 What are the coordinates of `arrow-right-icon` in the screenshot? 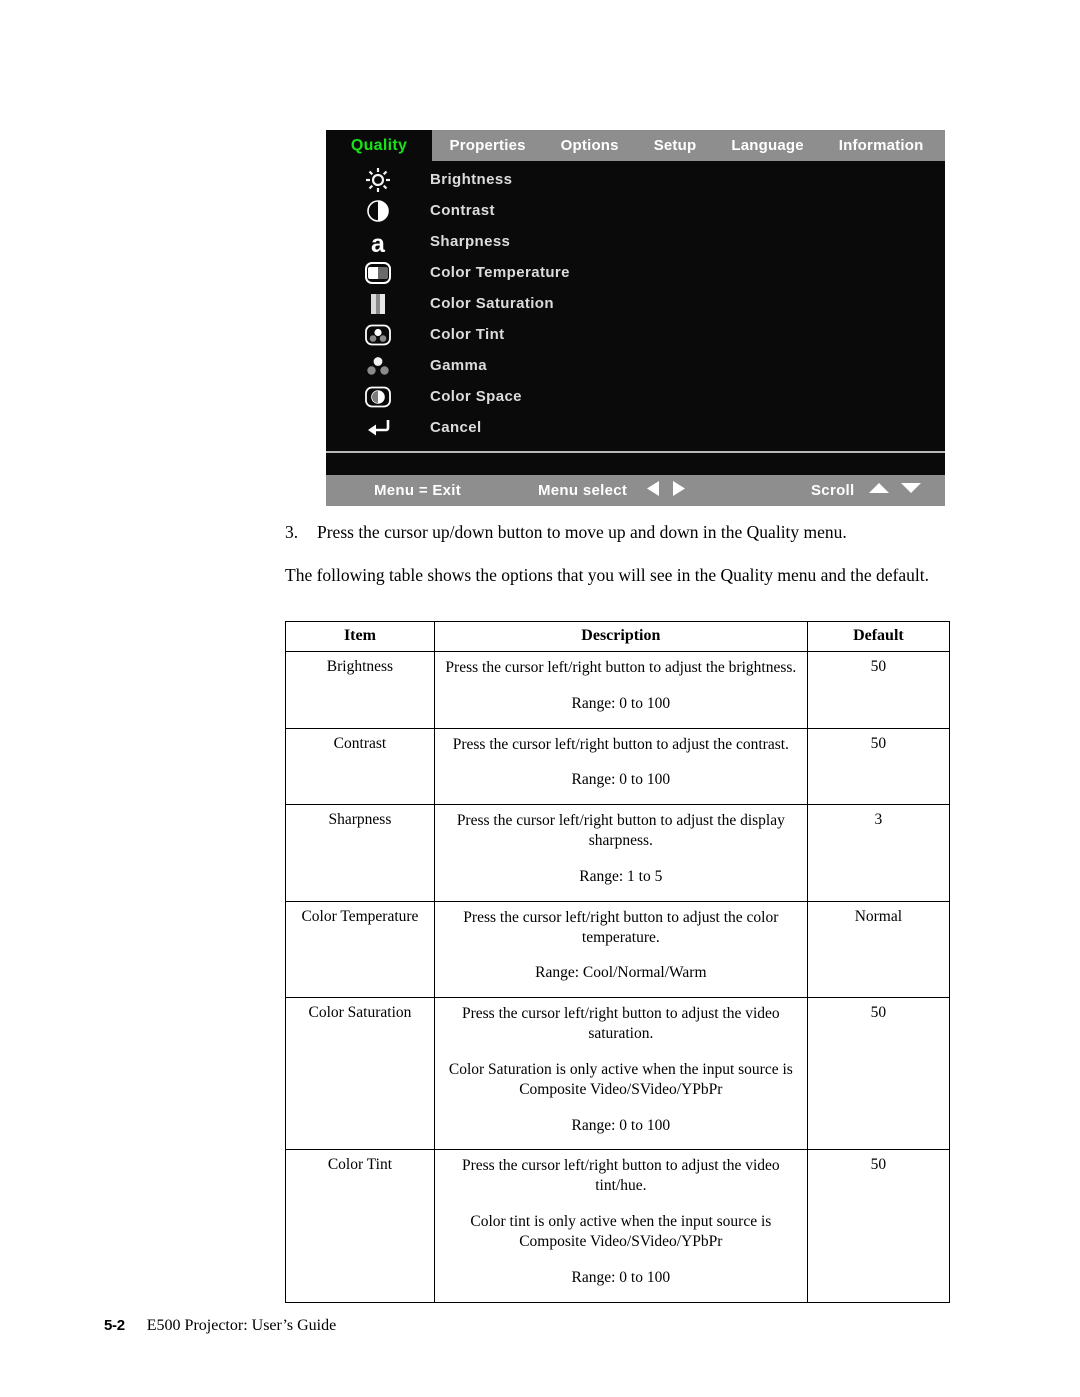 It's located at (678, 491).